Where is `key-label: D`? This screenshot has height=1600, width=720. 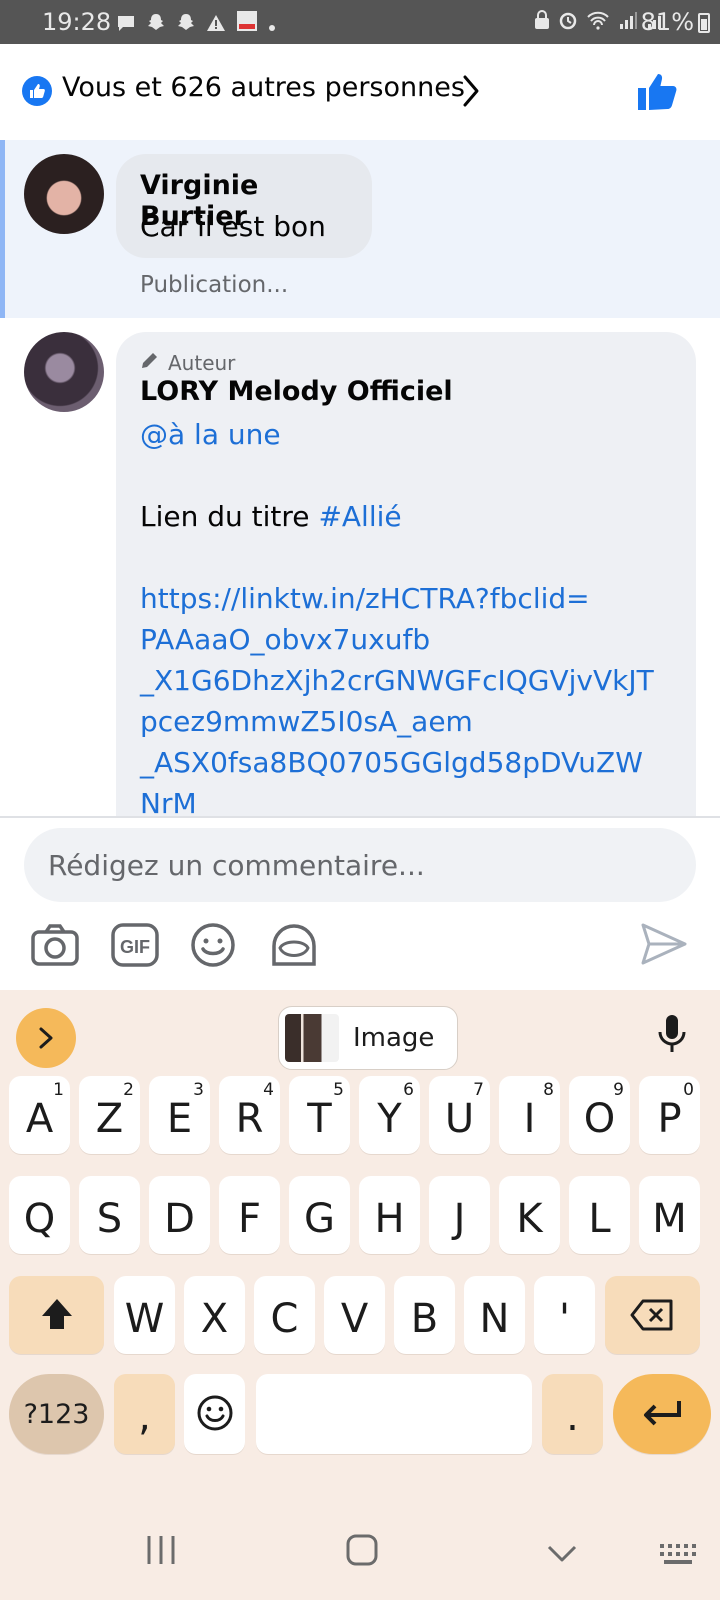
key-label: D is located at coordinates (179, 1219).